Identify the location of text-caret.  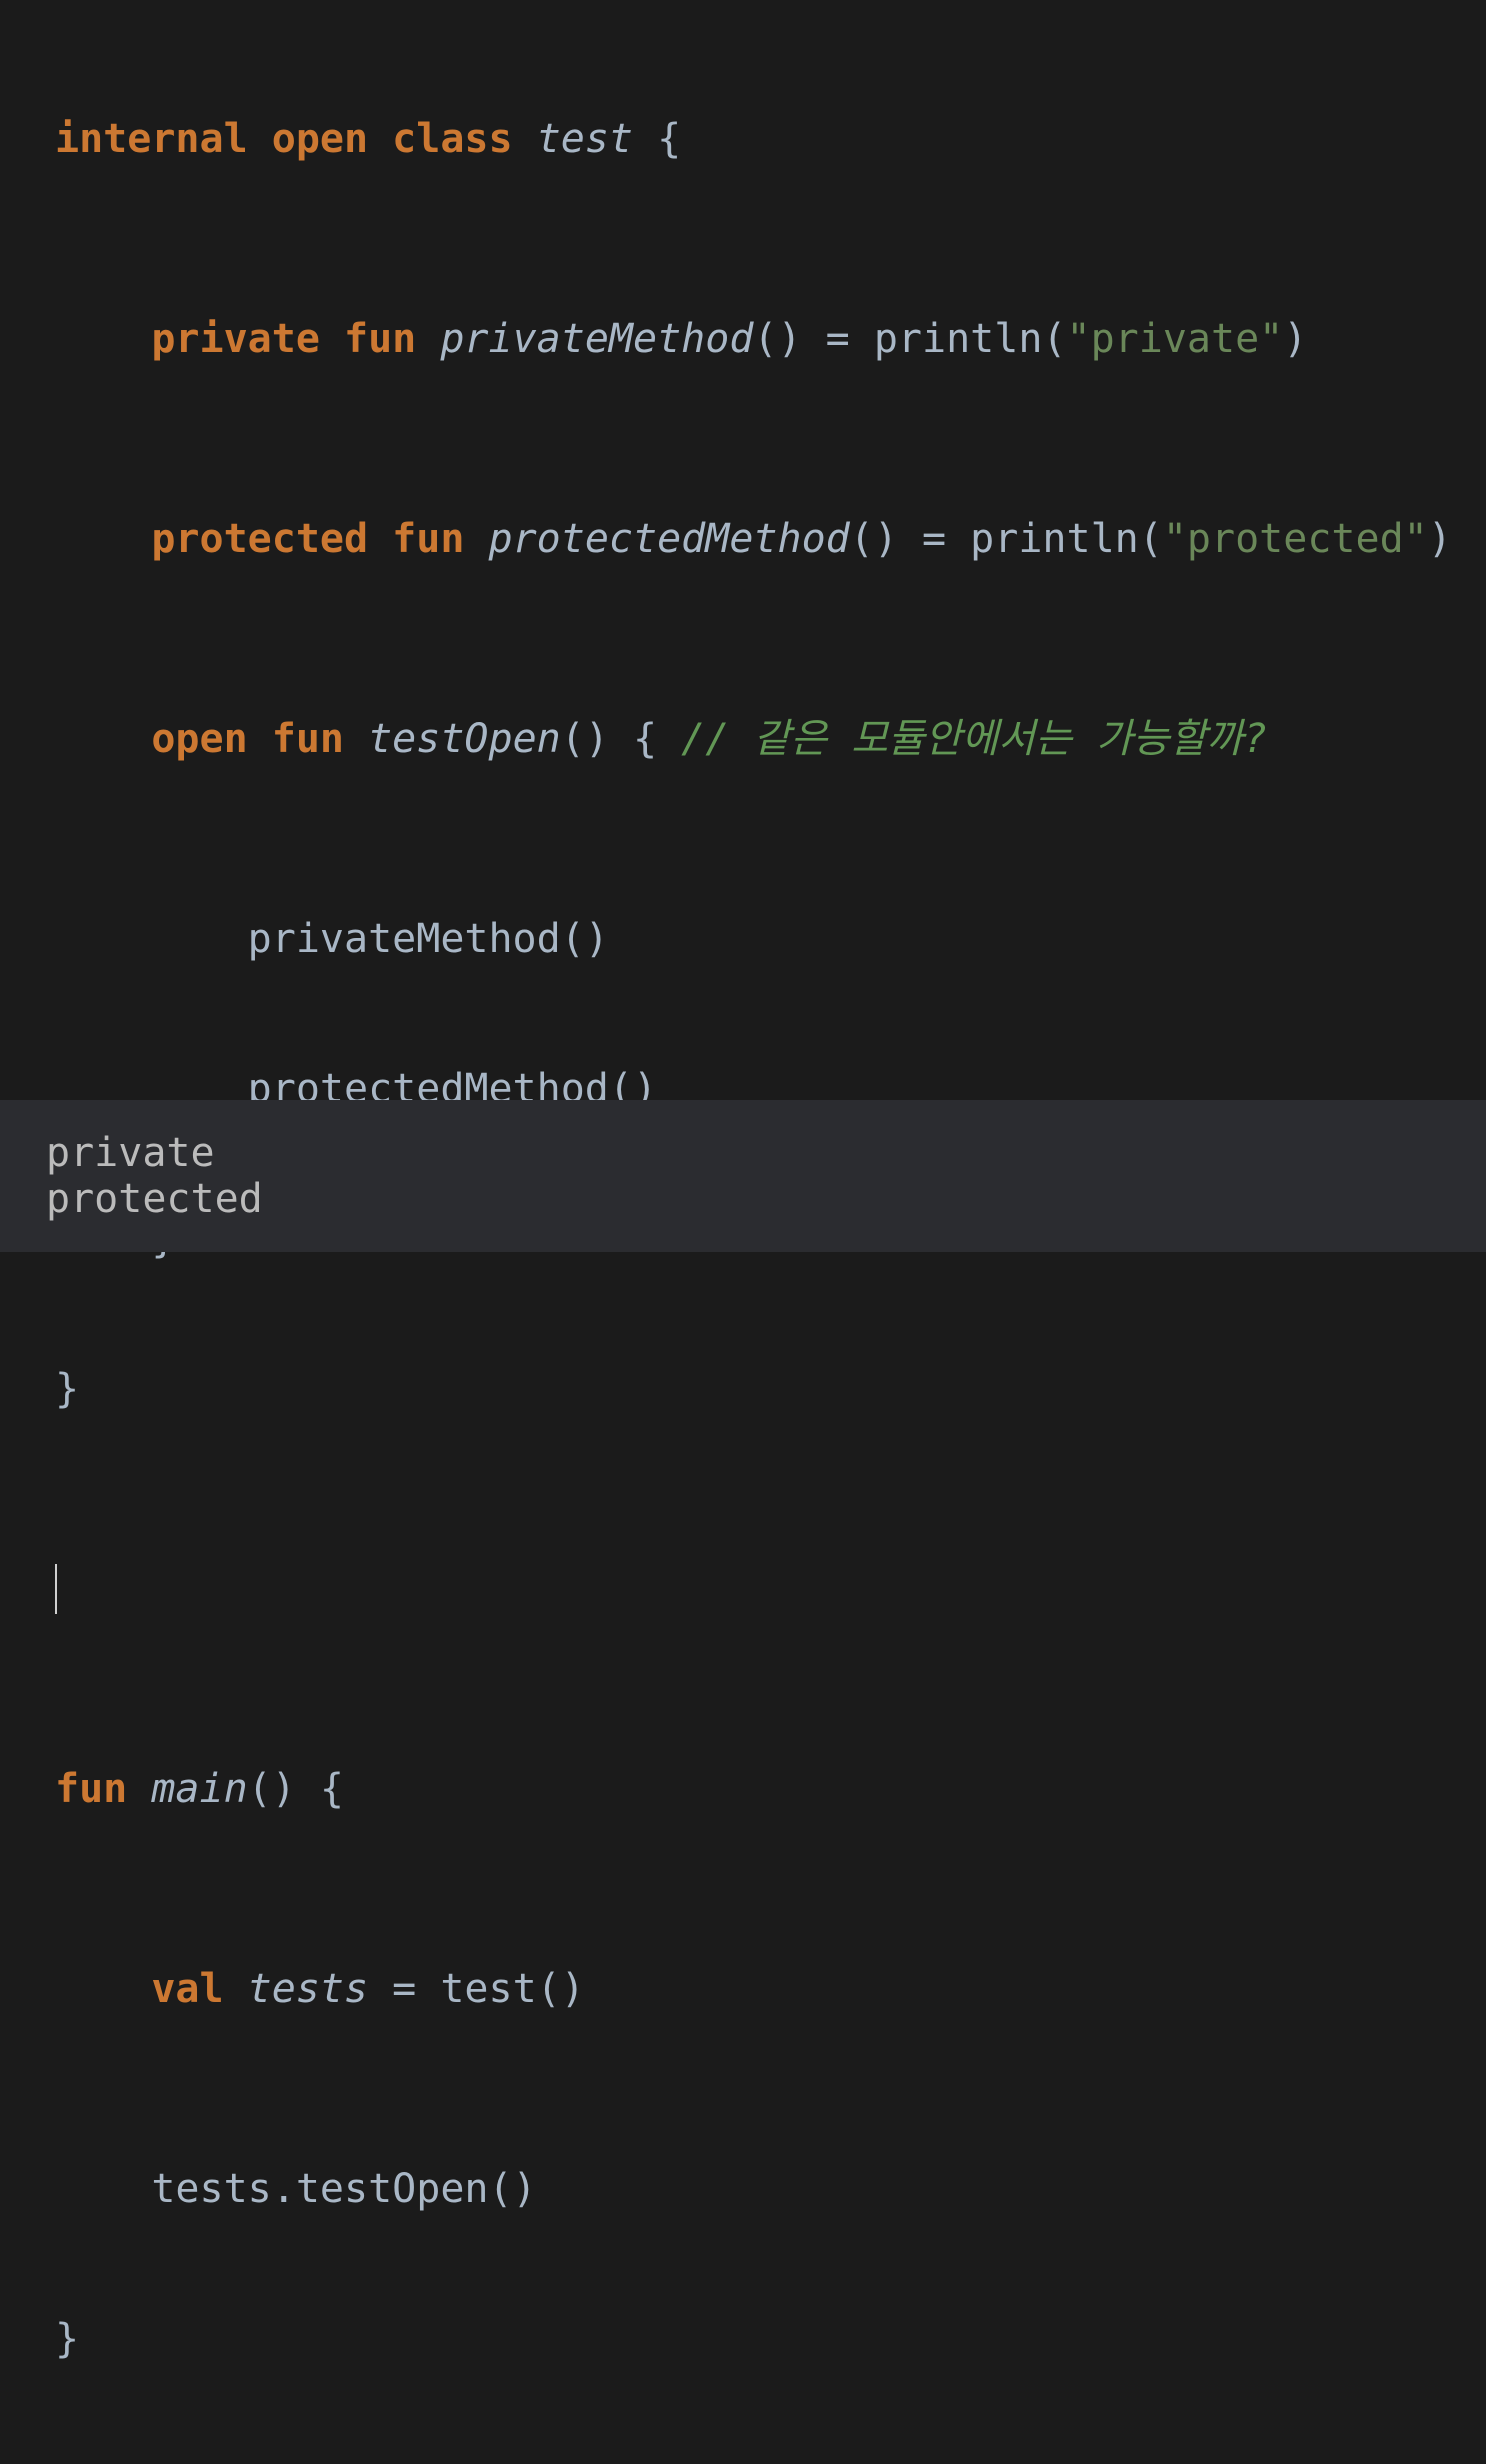
(56, 1589).